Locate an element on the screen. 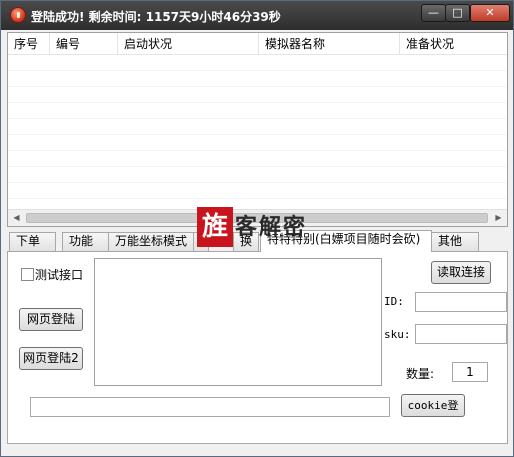 This screenshot has width=514, height=457. list-header: 序号 编号 启动状况 模拟器名称 准备状况 is located at coordinates (257, 44).